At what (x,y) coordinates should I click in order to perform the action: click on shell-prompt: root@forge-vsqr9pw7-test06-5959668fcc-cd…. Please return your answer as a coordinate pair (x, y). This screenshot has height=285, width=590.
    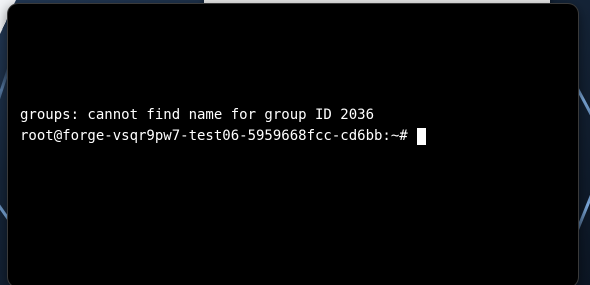
    Looking at the image, I should click on (214, 136).